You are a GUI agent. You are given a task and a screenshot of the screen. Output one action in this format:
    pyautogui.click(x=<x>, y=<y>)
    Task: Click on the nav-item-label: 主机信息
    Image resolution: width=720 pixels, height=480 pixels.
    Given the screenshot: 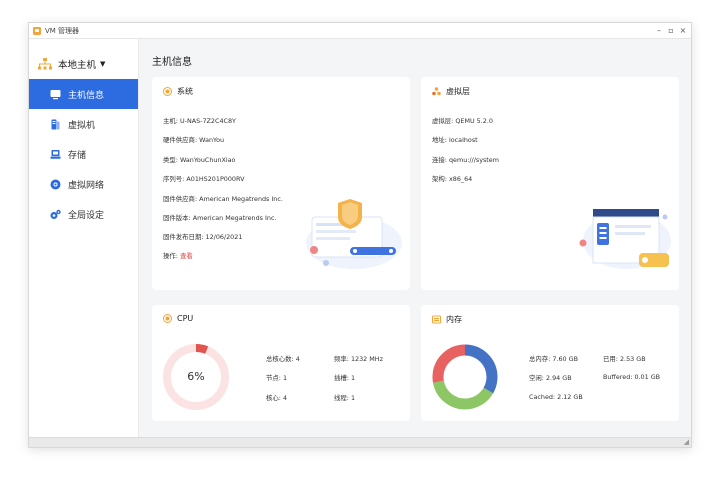 What is the action you would take?
    pyautogui.click(x=86, y=95)
    